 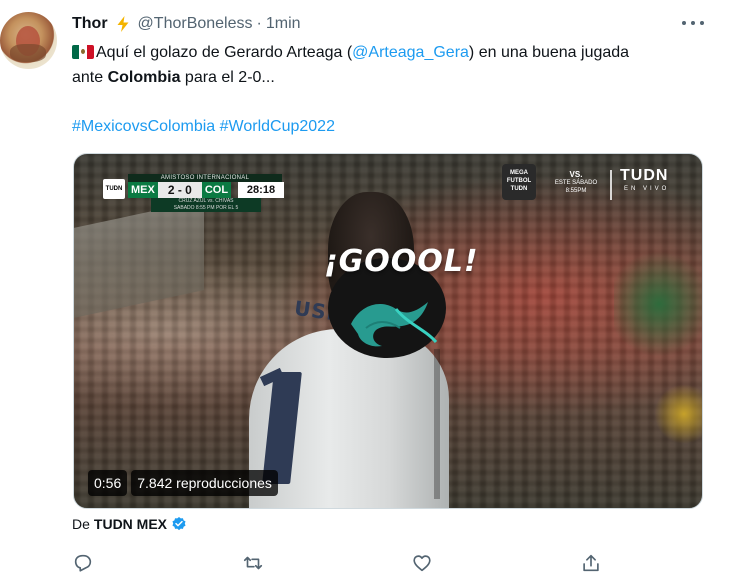 What do you see at coordinates (519, 182) in the screenshot?
I see `megafutbol-logo: MEGA FUTBOL TUDN` at bounding box center [519, 182].